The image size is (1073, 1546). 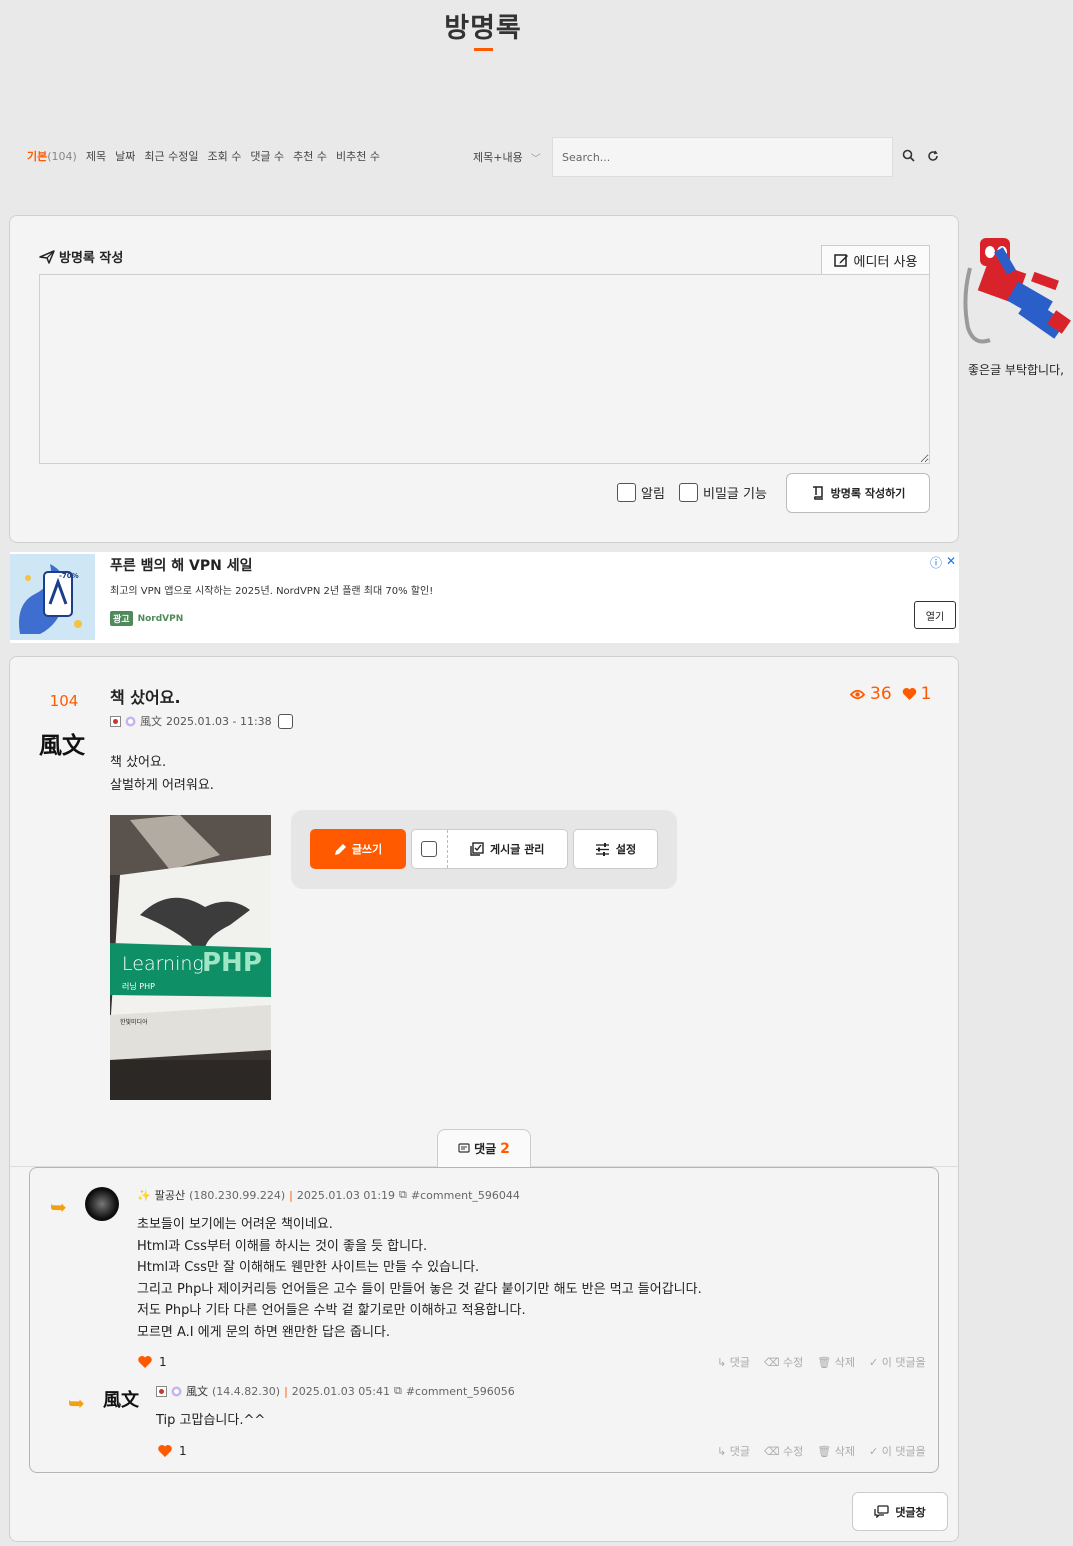 I want to click on ad-badge: -70%, so click(x=69, y=576).